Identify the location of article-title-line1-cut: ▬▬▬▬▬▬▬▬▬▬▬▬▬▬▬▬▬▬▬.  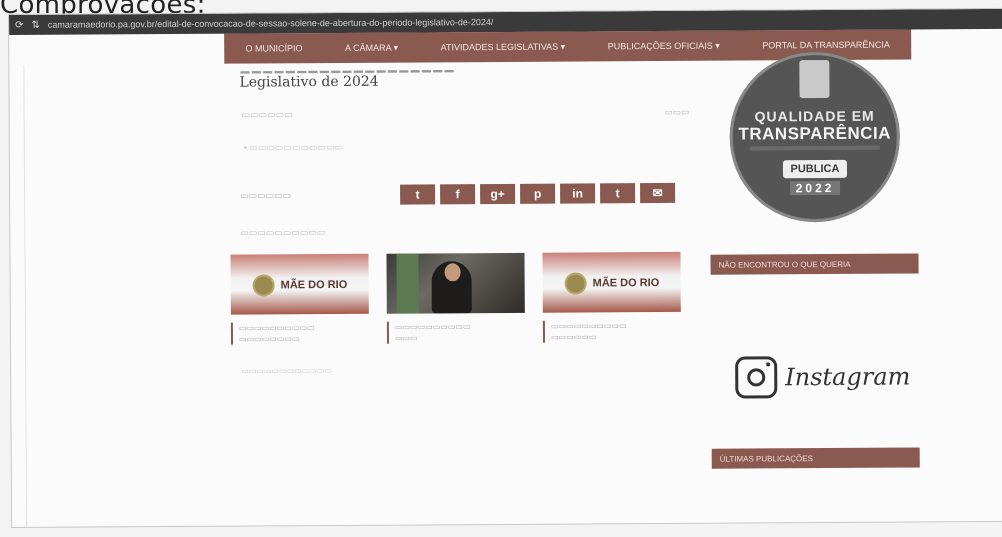
(347, 69).